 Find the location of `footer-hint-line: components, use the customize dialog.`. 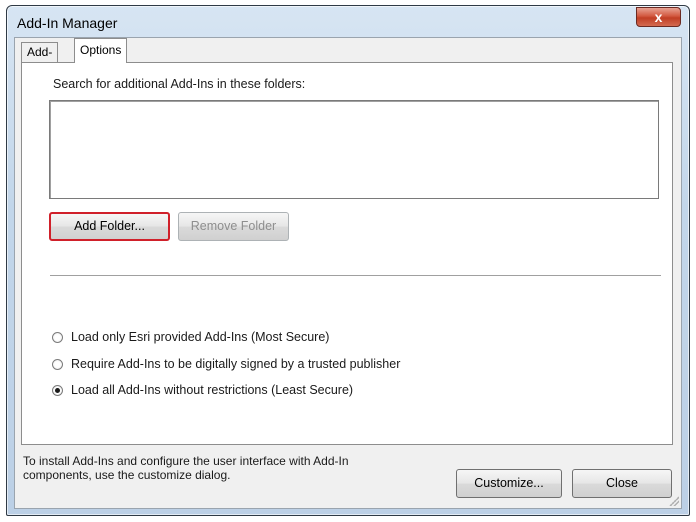

footer-hint-line: components, use the customize dialog. is located at coordinates (127, 475).